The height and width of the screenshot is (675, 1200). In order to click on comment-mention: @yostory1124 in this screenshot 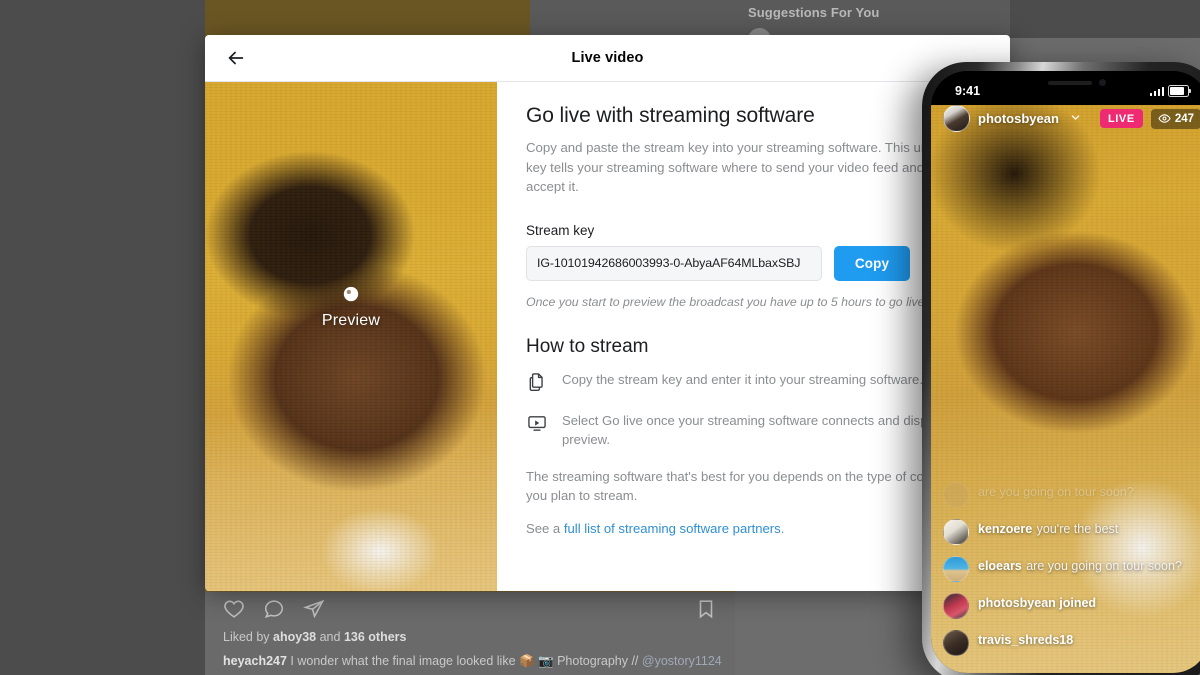, I will do `click(682, 661)`.